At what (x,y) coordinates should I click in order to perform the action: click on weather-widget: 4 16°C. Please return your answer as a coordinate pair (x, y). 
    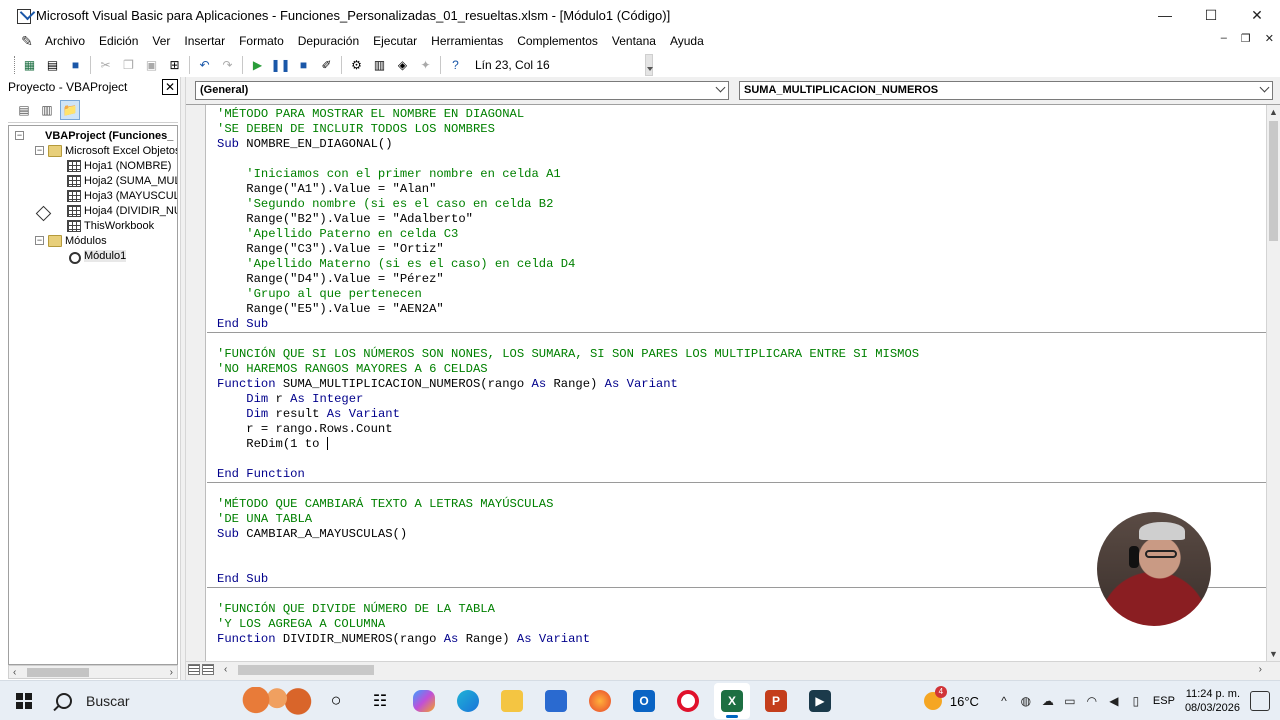
    Looking at the image, I should click on (951, 698).